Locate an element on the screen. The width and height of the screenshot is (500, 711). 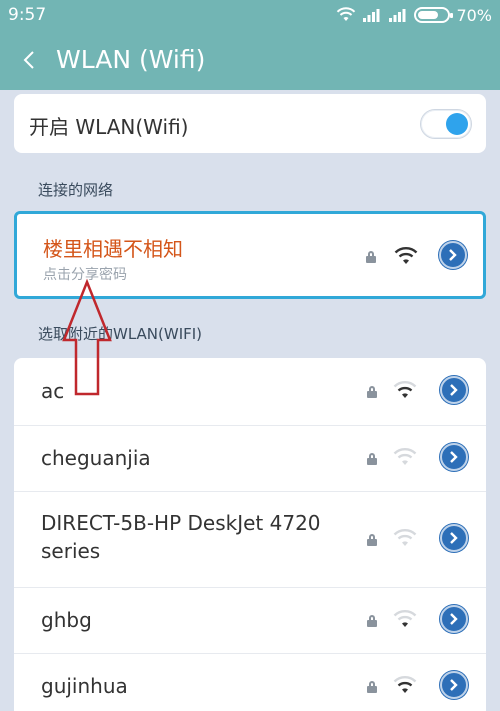
page-title: WLAN (Wifi) is located at coordinates (131, 59).